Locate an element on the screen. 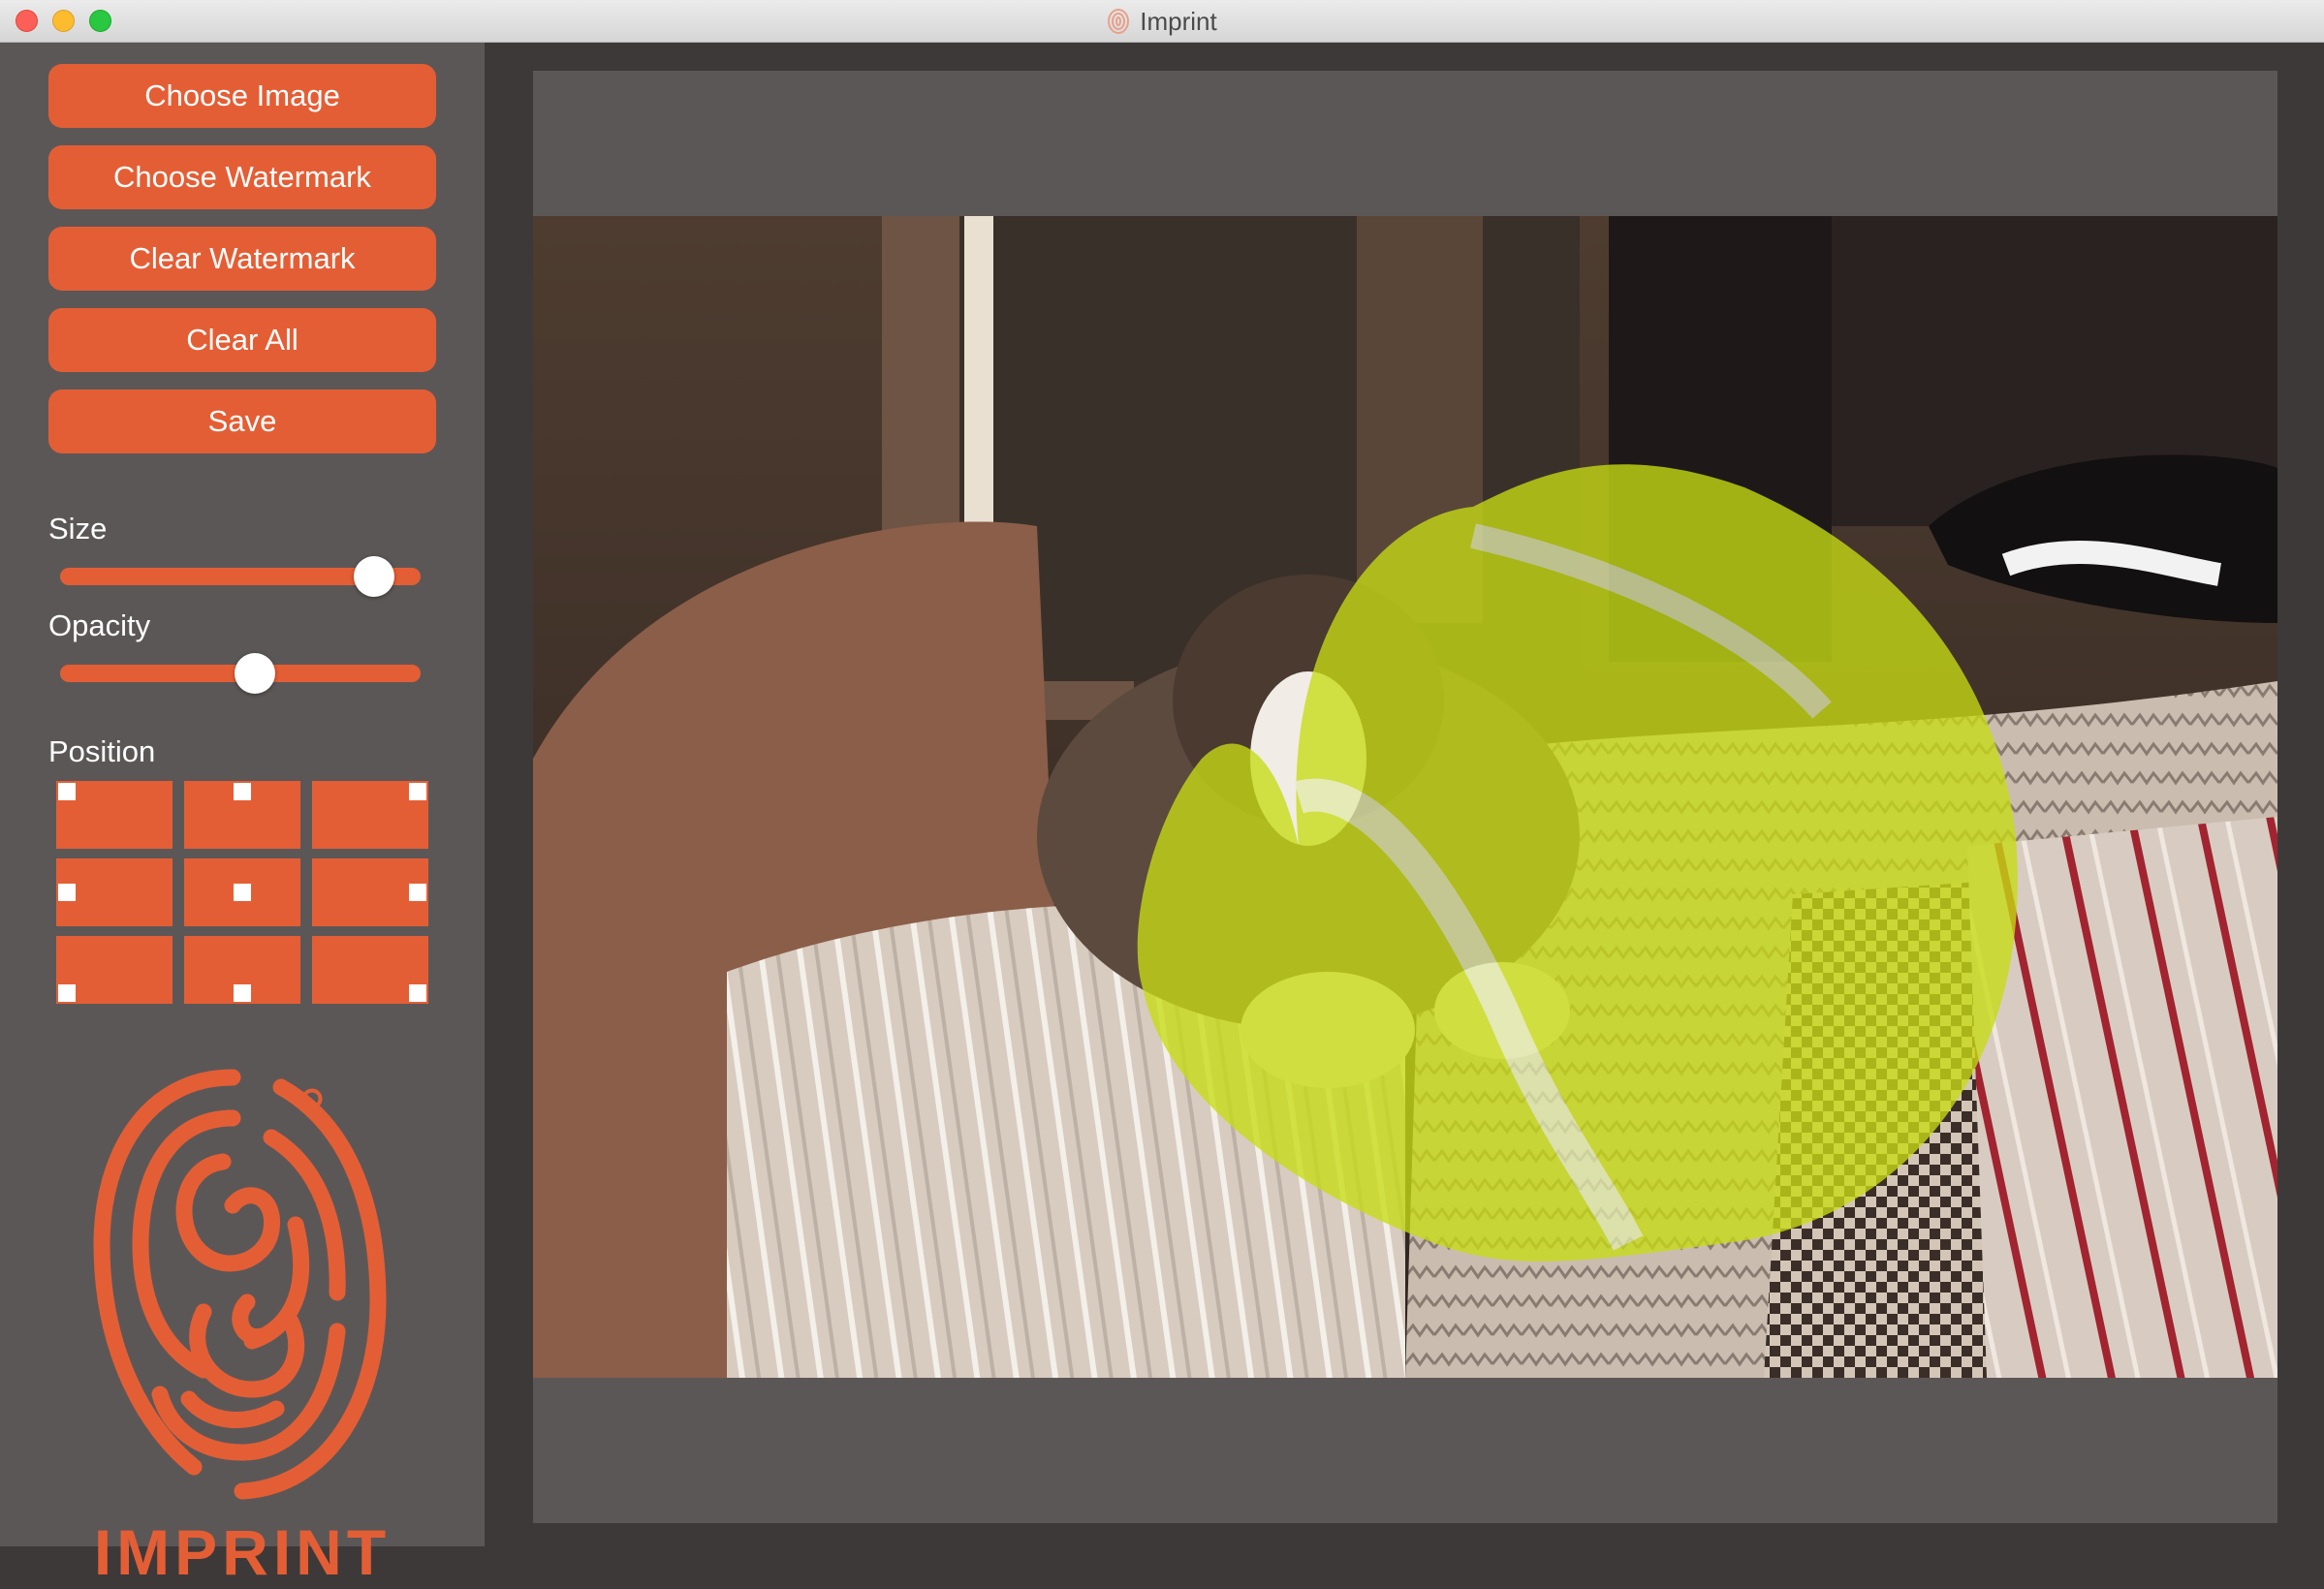  save-button: Save is located at coordinates (242, 421).